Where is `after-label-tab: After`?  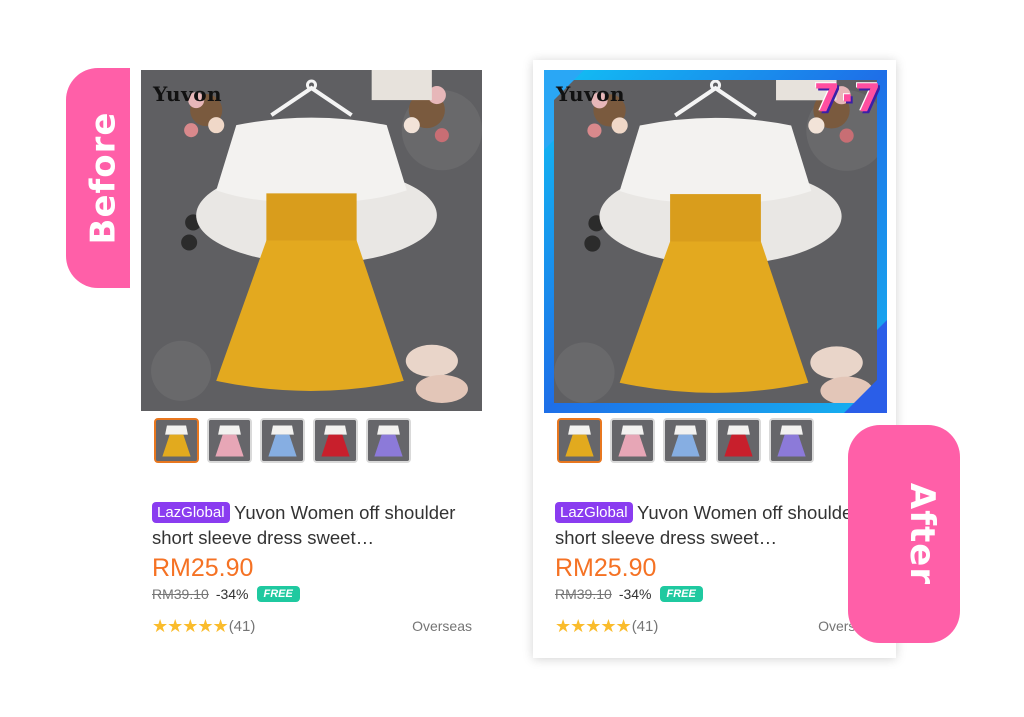 after-label-tab: After is located at coordinates (904, 534).